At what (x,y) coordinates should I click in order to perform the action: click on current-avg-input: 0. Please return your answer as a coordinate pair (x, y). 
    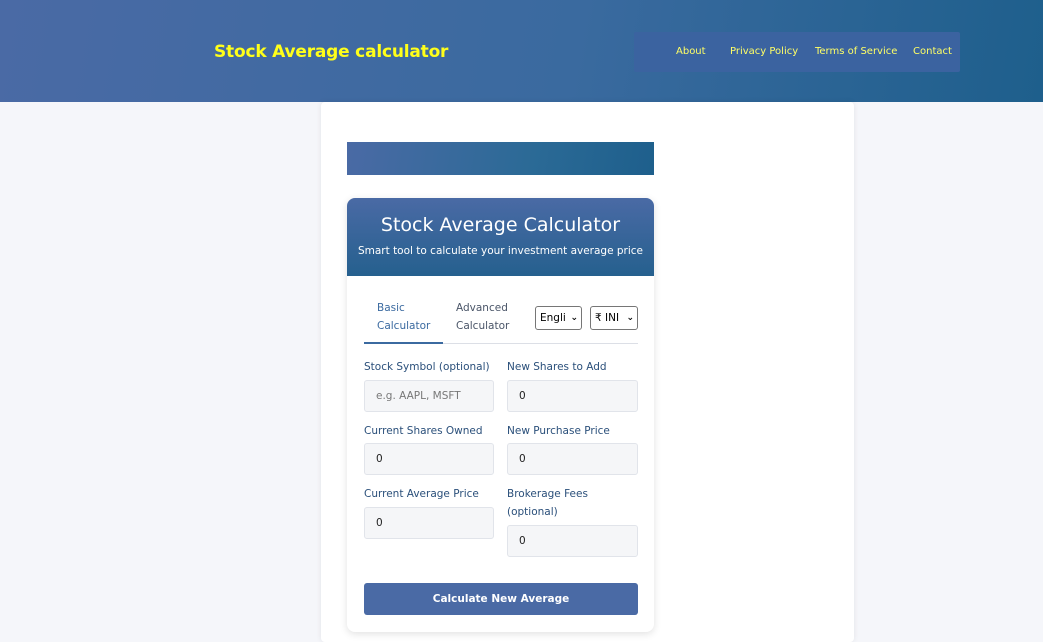
    Looking at the image, I should click on (429, 523).